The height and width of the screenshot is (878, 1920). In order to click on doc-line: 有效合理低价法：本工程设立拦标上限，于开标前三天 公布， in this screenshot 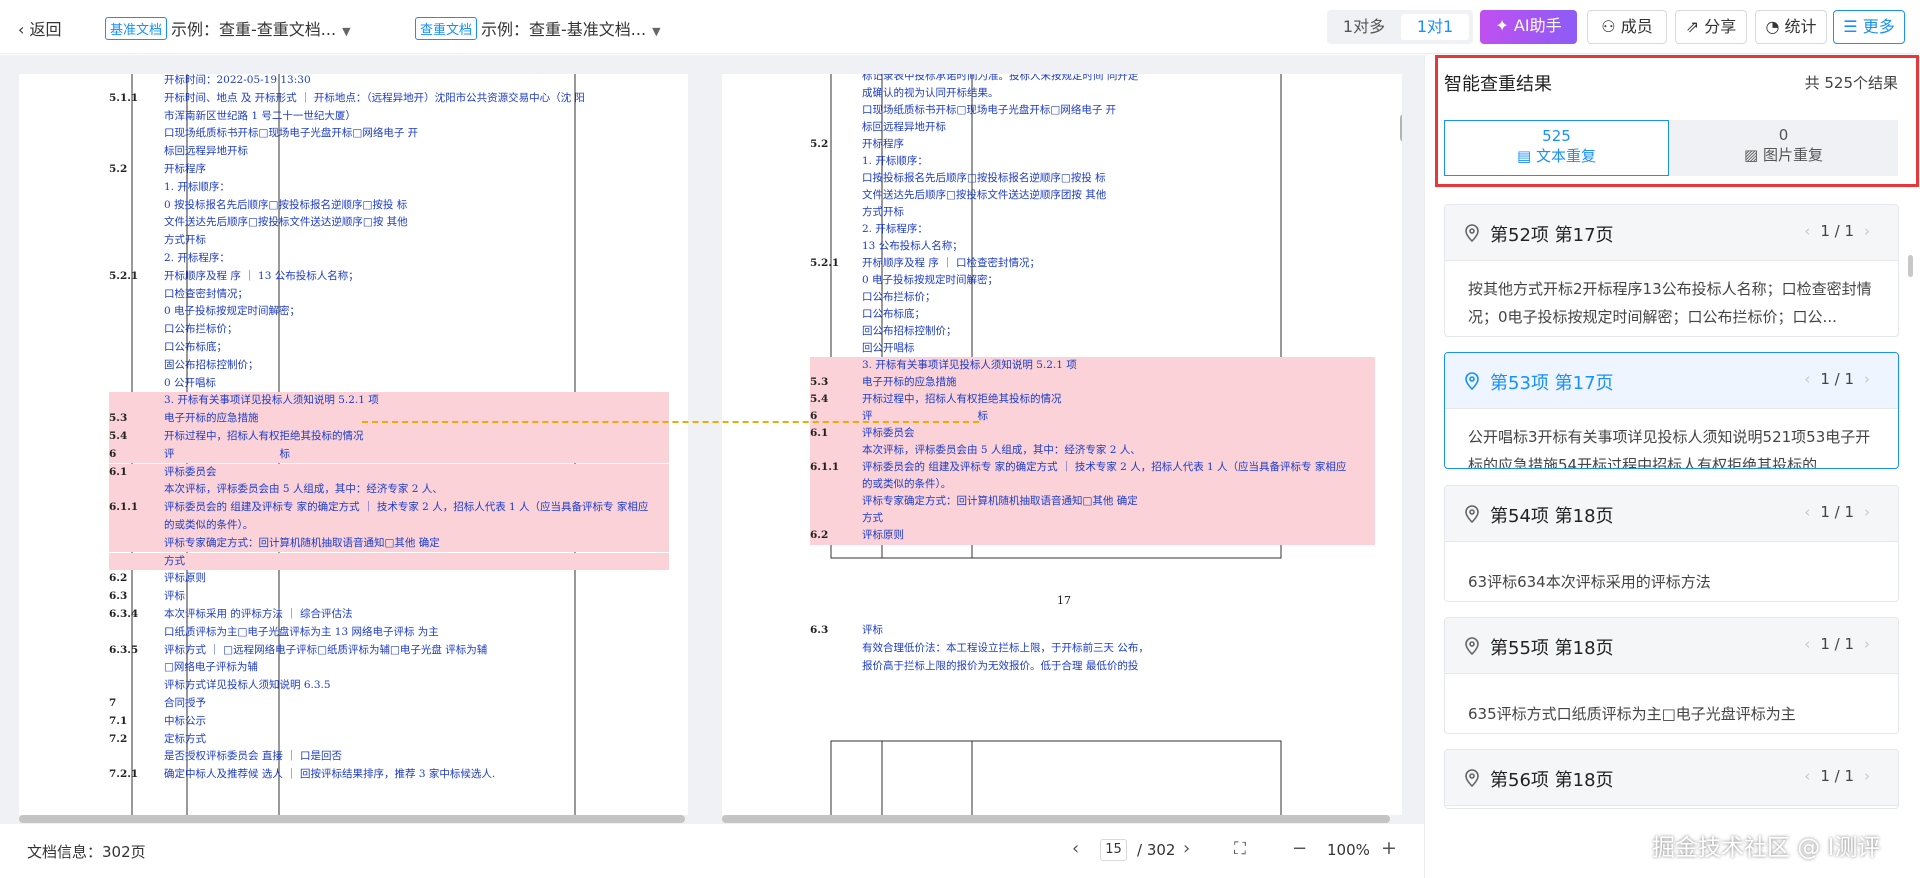, I will do `click(1092, 649)`.